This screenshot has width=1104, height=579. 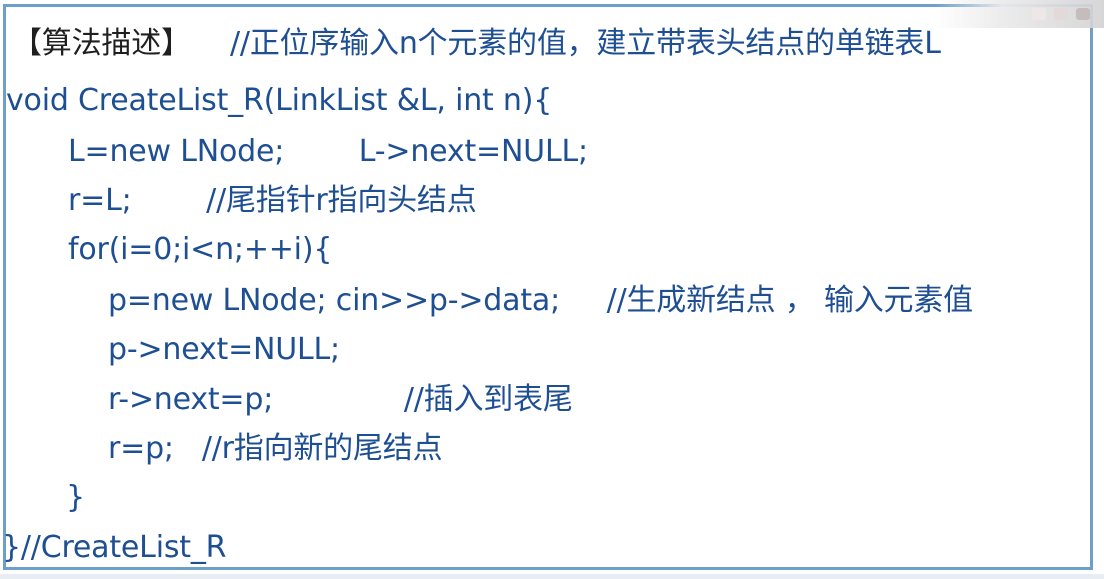 What do you see at coordinates (328, 151) in the screenshot?
I see `code-line-2: L=new LNode; L->next=NULL;` at bounding box center [328, 151].